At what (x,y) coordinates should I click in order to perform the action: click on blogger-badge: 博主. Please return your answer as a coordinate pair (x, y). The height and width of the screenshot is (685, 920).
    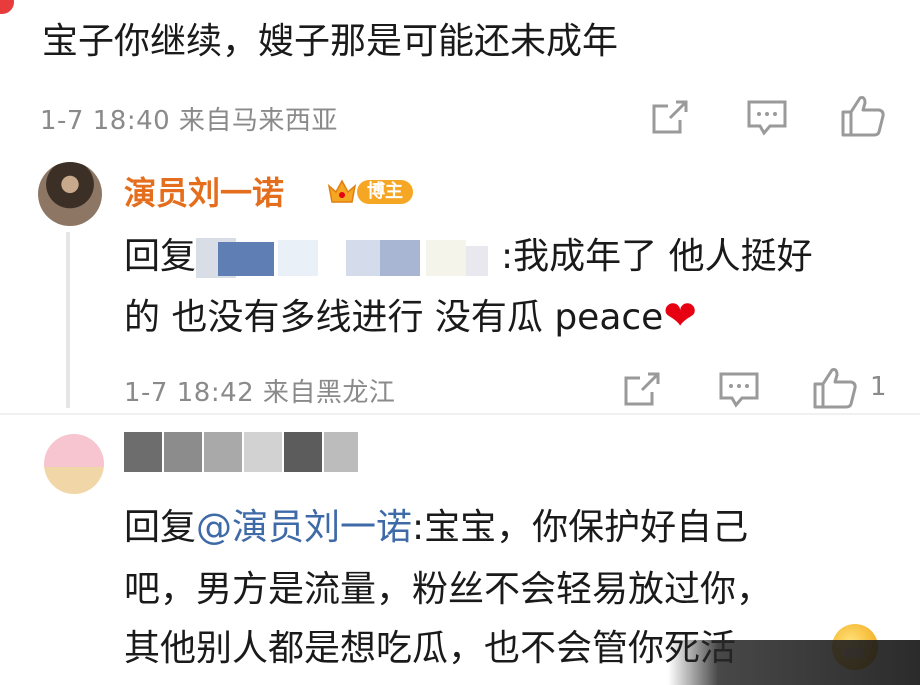
    Looking at the image, I should click on (371, 192).